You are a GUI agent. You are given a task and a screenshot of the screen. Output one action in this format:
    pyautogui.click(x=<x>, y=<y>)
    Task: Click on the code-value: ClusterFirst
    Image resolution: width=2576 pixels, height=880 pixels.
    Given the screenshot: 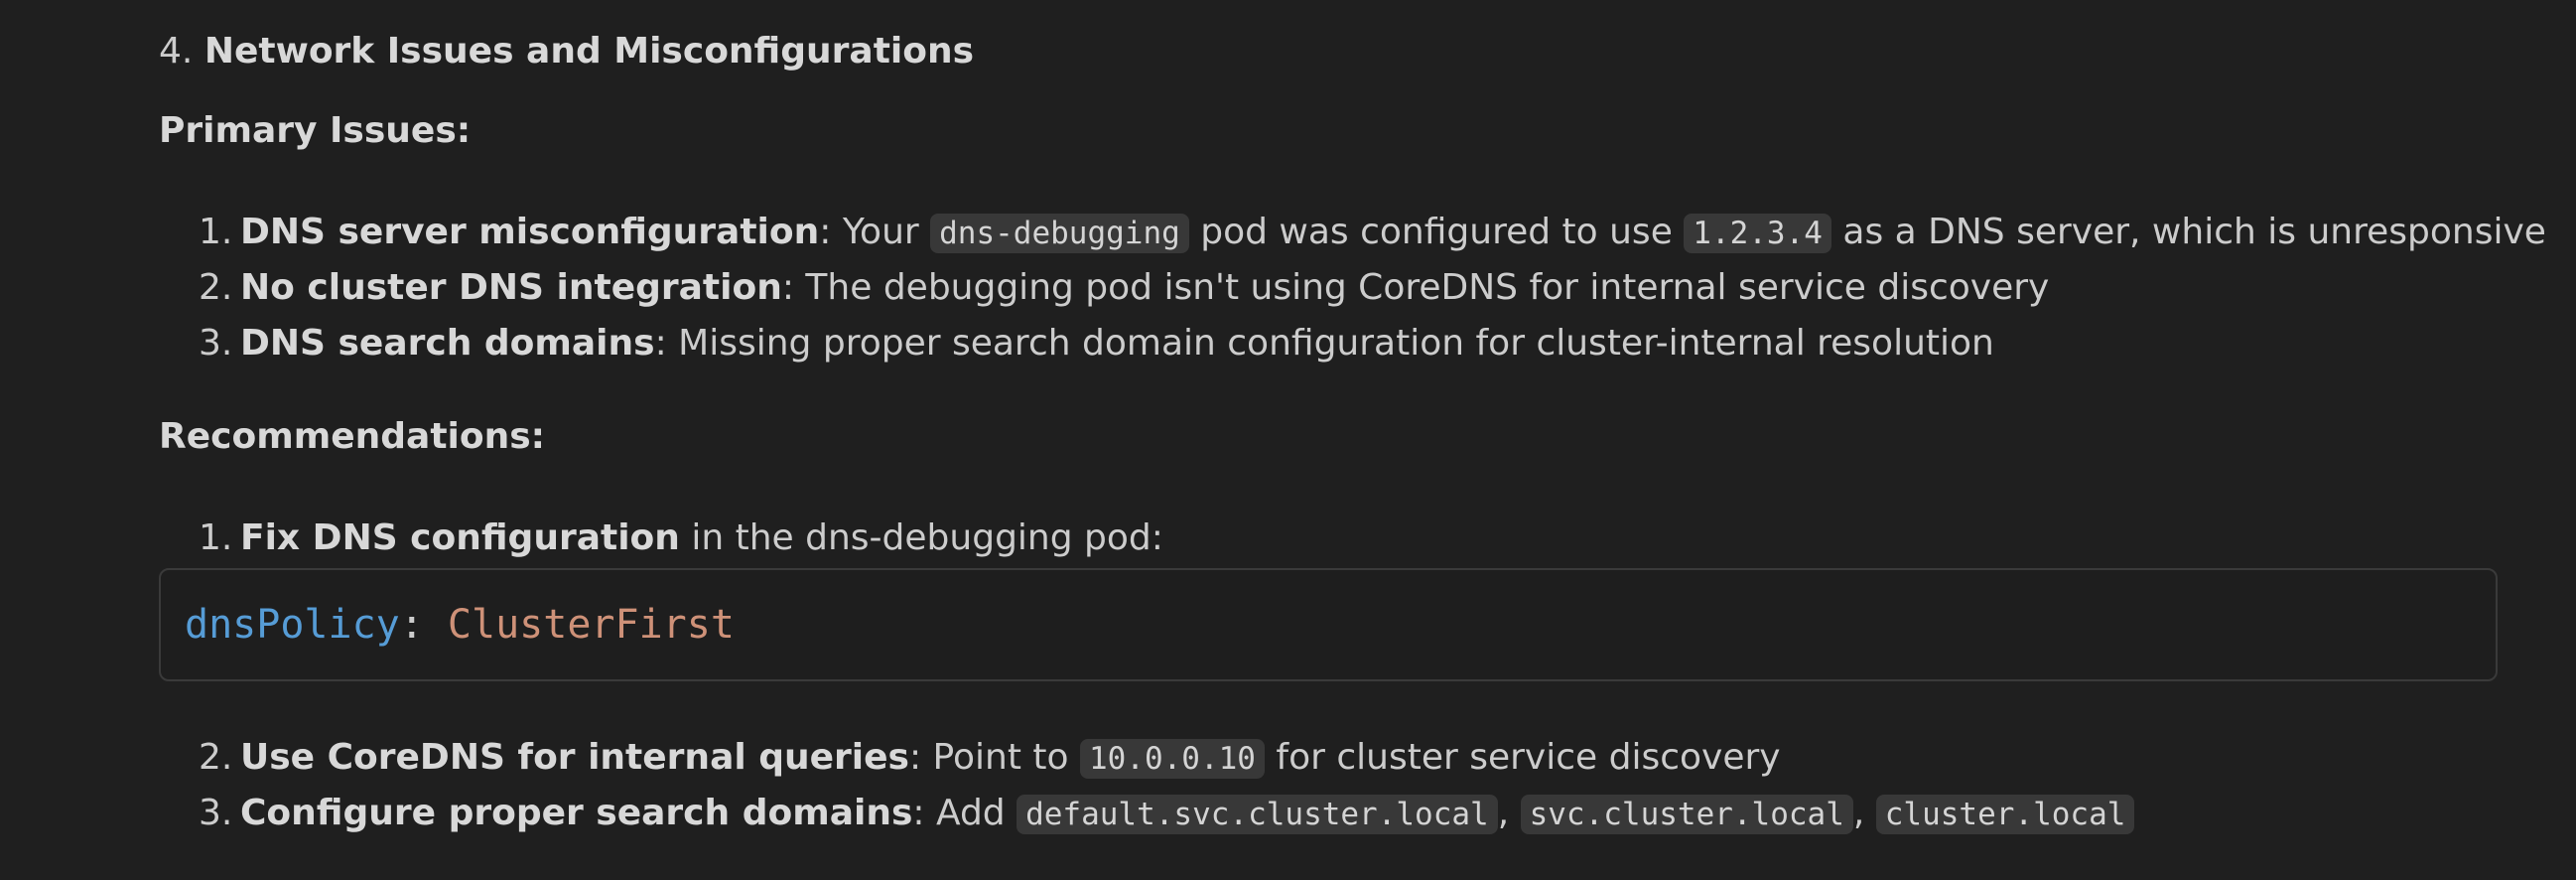 What is the action you would take?
    pyautogui.click(x=591, y=625)
    